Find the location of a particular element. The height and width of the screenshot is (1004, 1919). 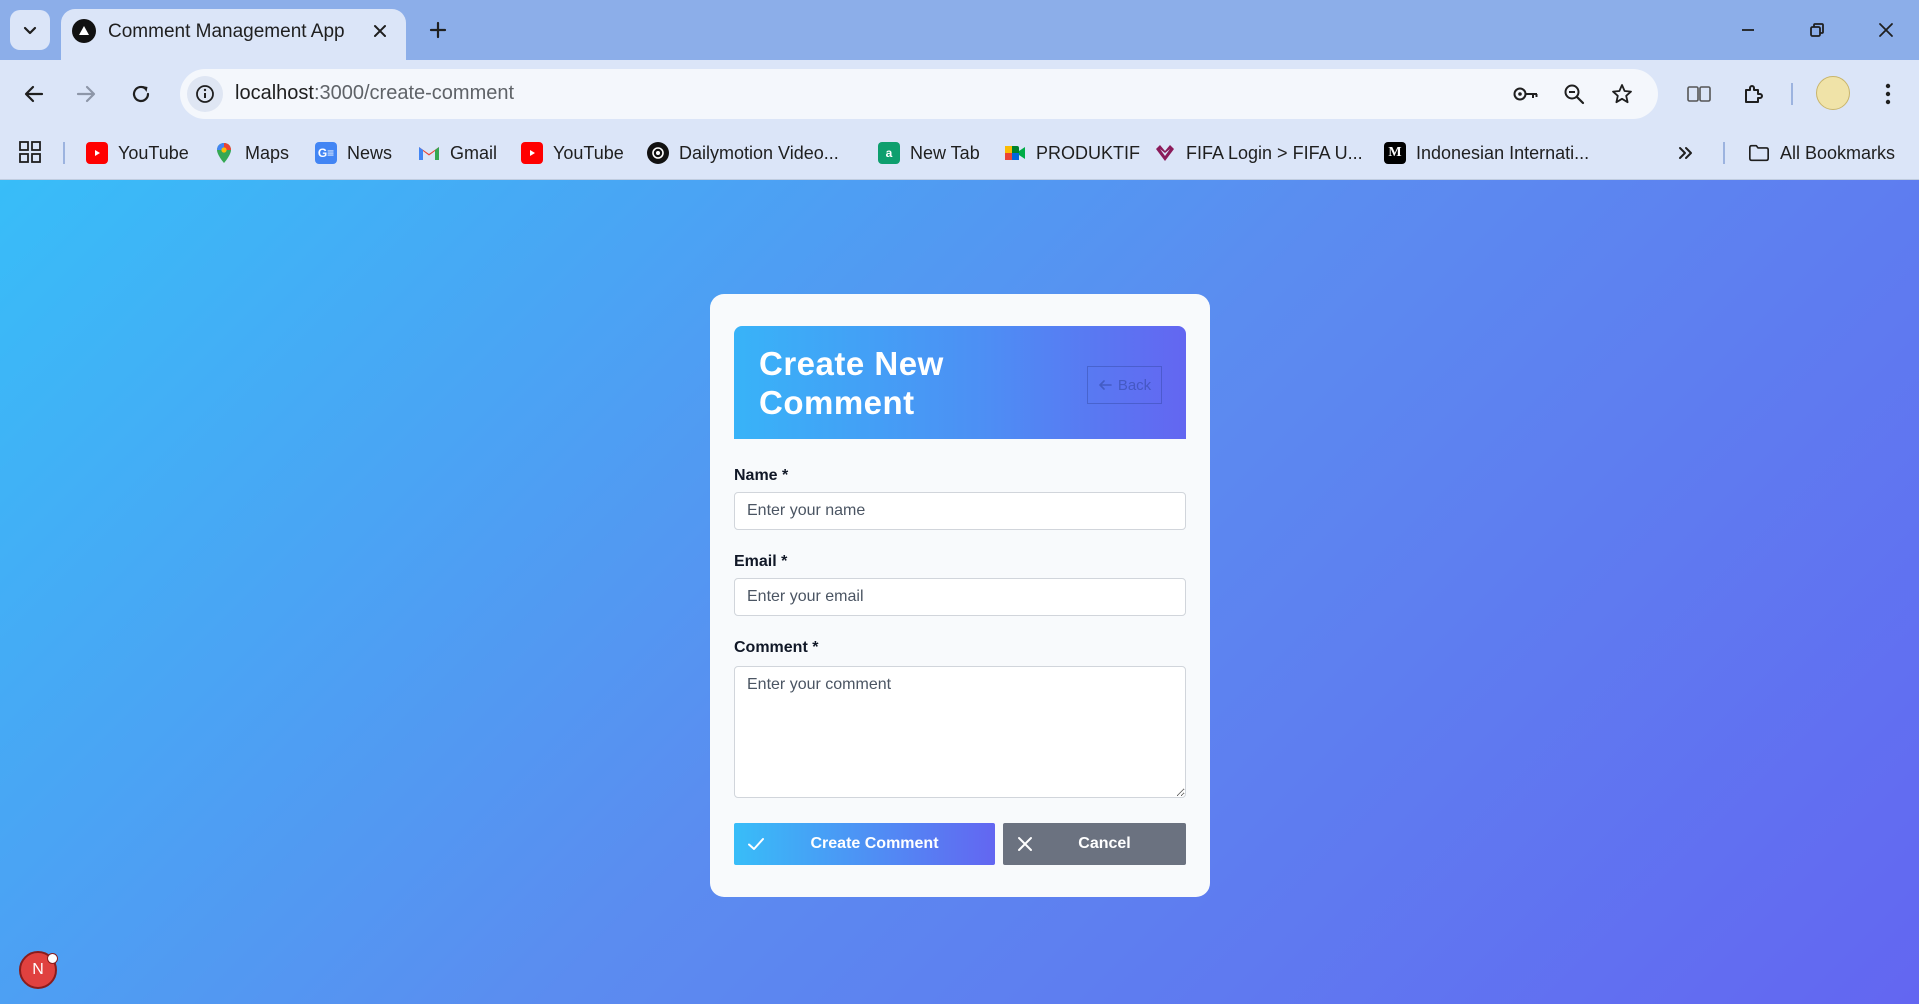

restore-icon is located at coordinates (1817, 30).